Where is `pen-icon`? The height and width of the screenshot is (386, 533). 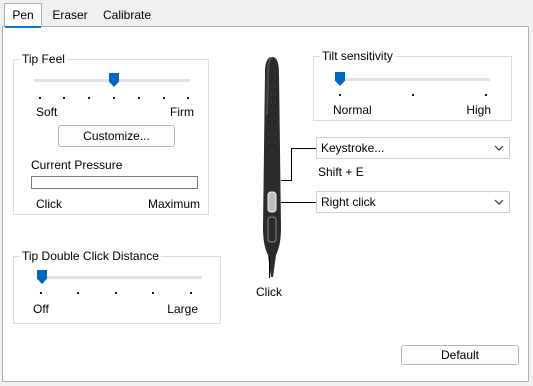
pen-icon is located at coordinates (272, 167).